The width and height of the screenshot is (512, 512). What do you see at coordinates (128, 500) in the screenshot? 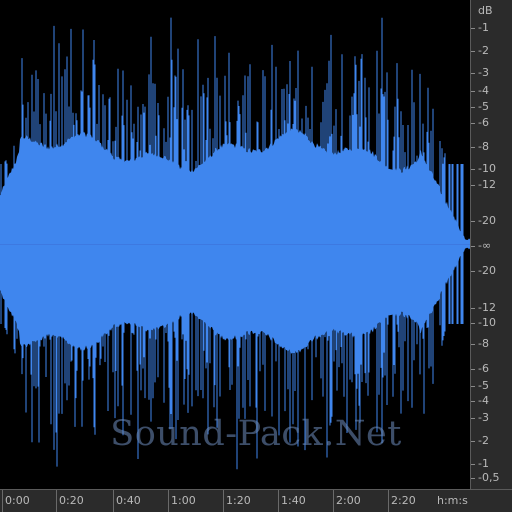
I see `time-label: 0:40` at bounding box center [128, 500].